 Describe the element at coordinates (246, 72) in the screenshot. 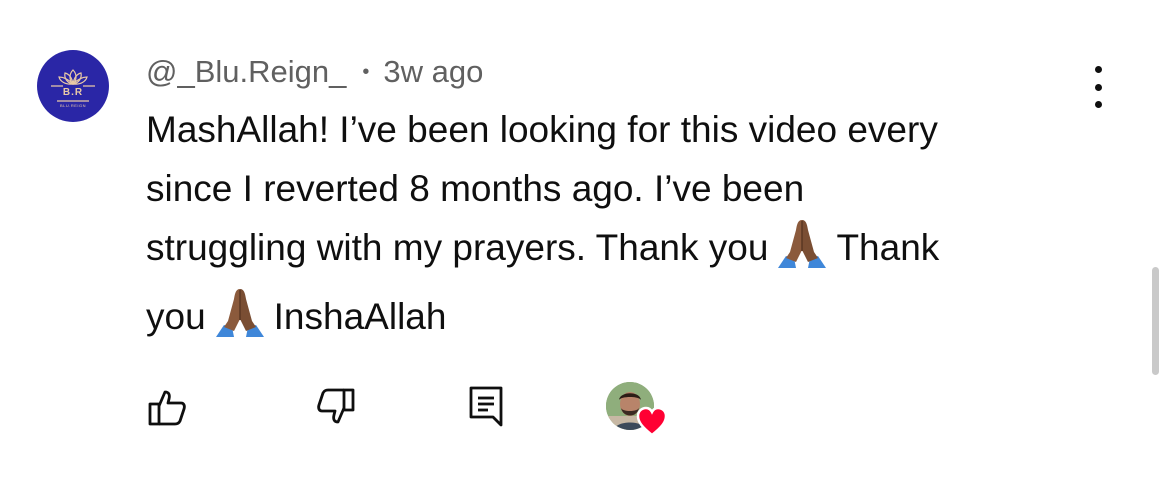

I see `author-name: @_Blu.Reign_` at that location.